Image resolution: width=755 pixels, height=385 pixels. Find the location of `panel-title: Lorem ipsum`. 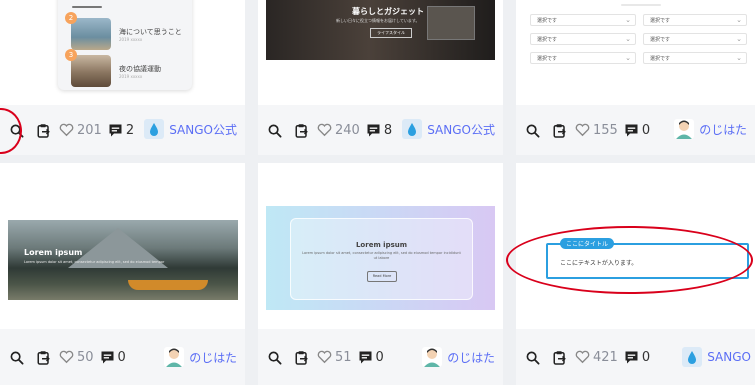

panel-title: Lorem ipsum is located at coordinates (381, 245).